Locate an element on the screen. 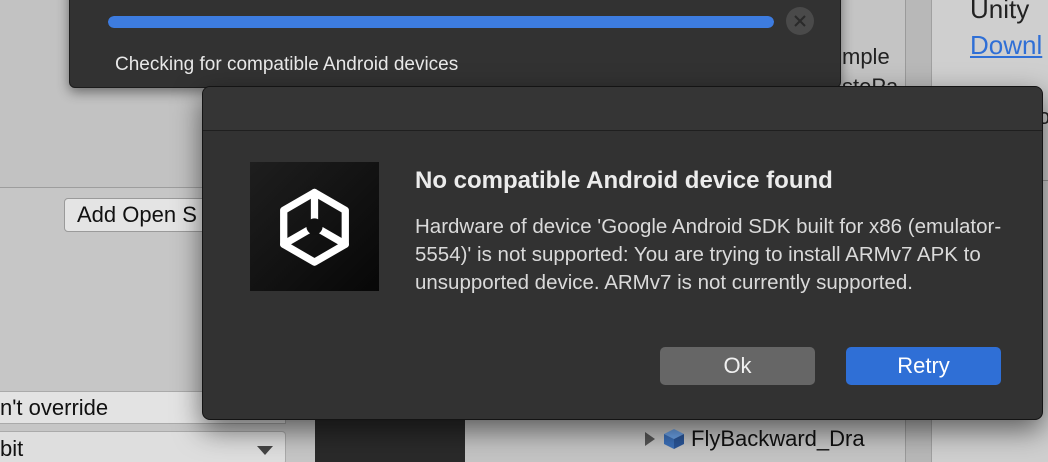 The image size is (1048, 462). cancel-button is located at coordinates (800, 21).